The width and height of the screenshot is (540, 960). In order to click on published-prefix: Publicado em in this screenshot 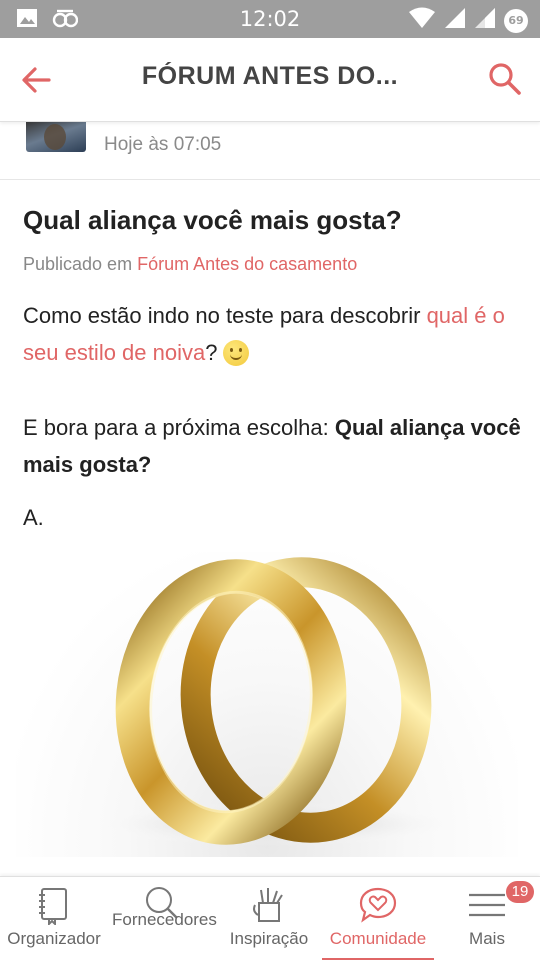, I will do `click(78, 264)`.